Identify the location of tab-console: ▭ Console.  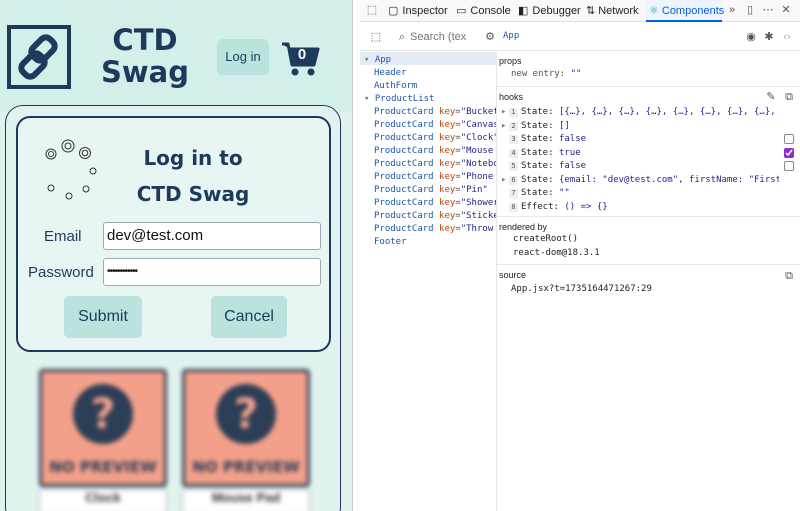
(484, 11).